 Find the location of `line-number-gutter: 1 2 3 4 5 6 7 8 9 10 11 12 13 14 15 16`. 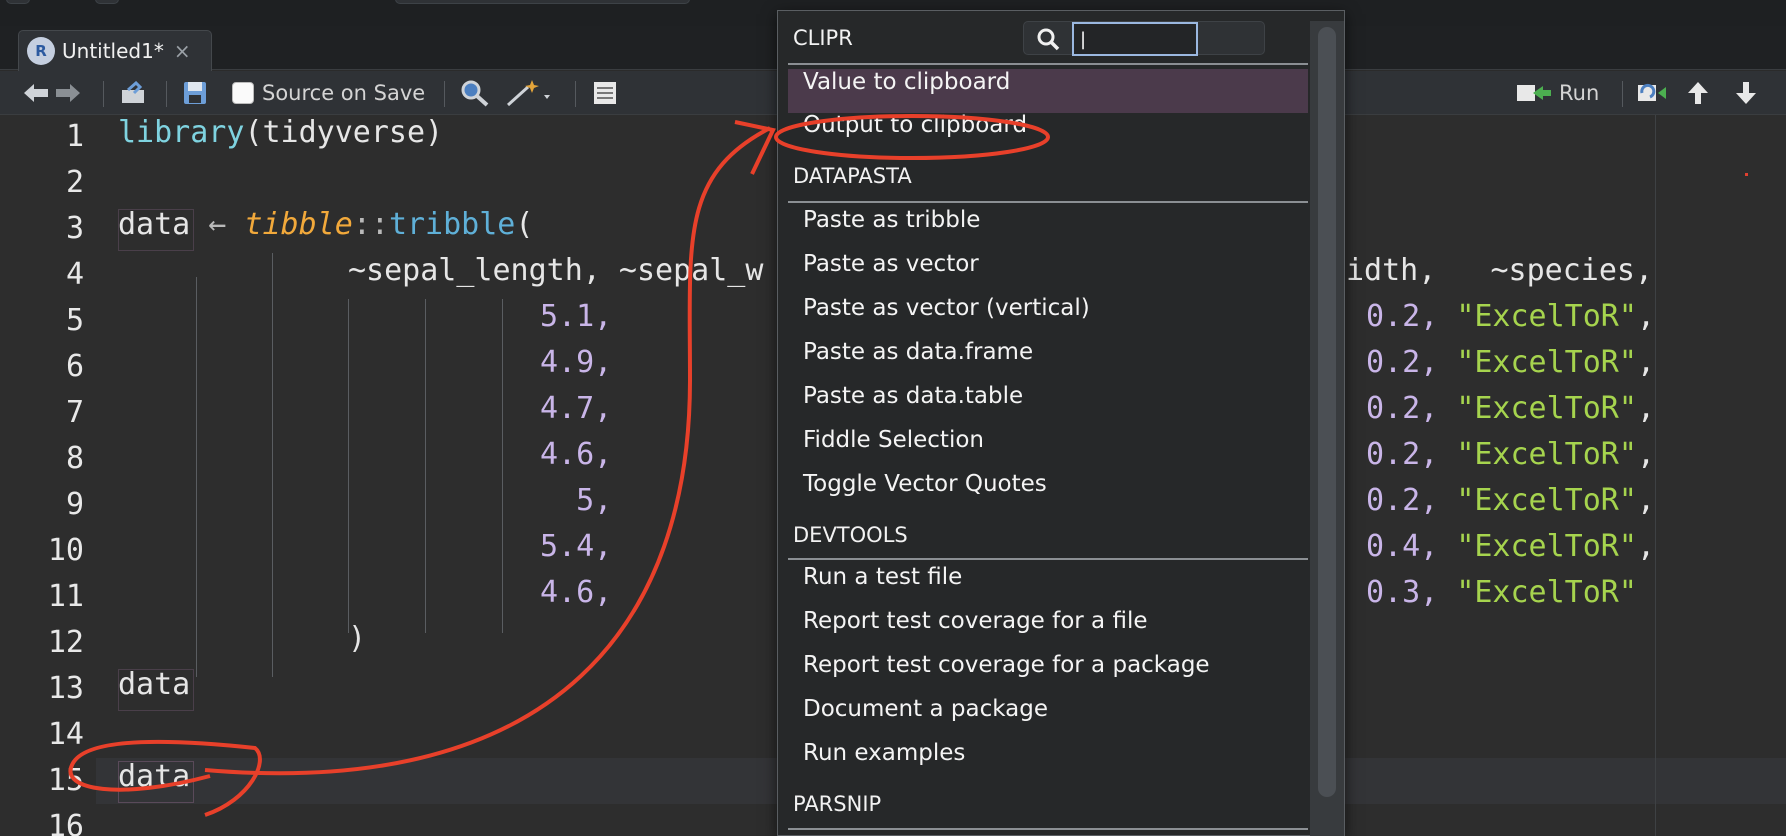

line-number-gutter: 1 2 3 4 5 6 7 8 9 10 11 12 13 14 15 16 is located at coordinates (48, 475).